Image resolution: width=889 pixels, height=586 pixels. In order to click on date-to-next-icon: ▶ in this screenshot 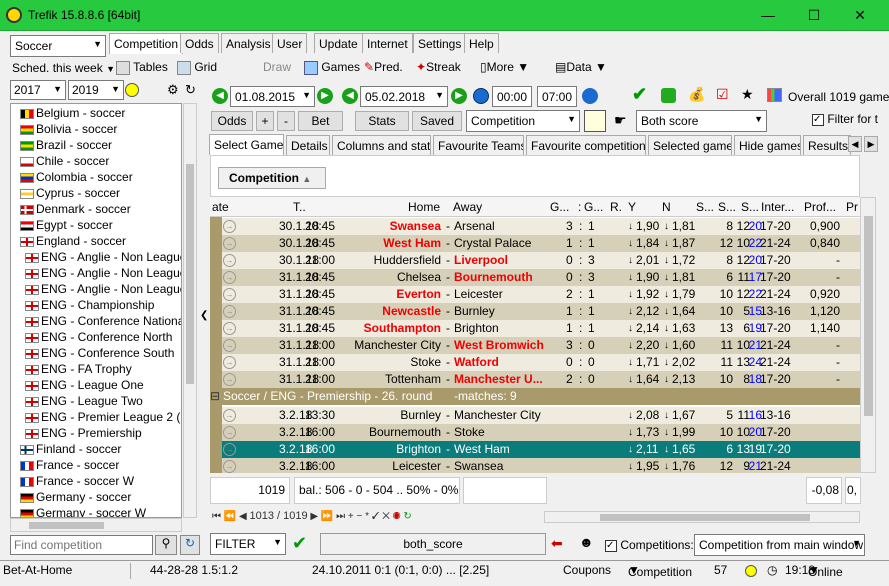, I will do `click(459, 96)`.